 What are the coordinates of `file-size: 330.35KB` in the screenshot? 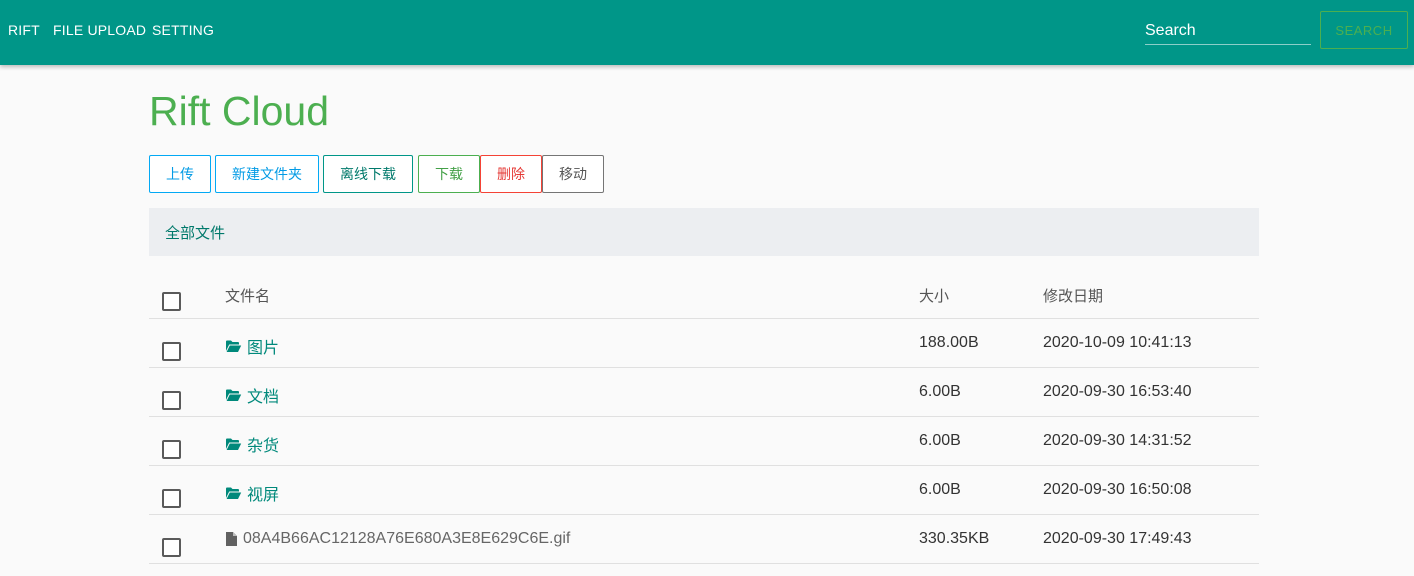 It's located at (954, 538).